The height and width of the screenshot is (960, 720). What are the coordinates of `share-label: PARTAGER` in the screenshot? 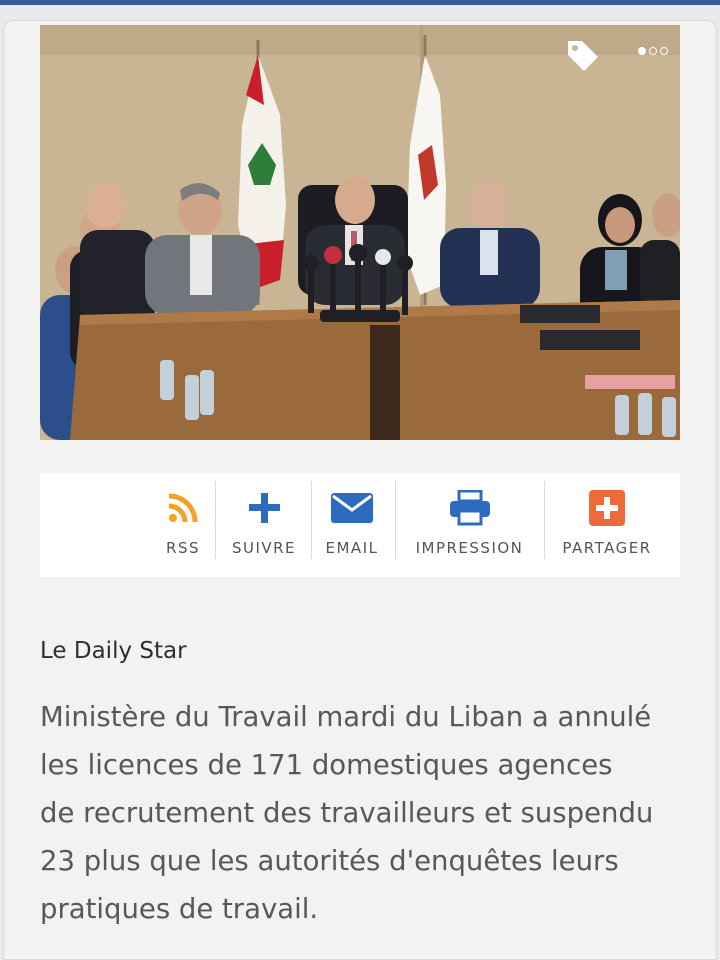 It's located at (607, 548).